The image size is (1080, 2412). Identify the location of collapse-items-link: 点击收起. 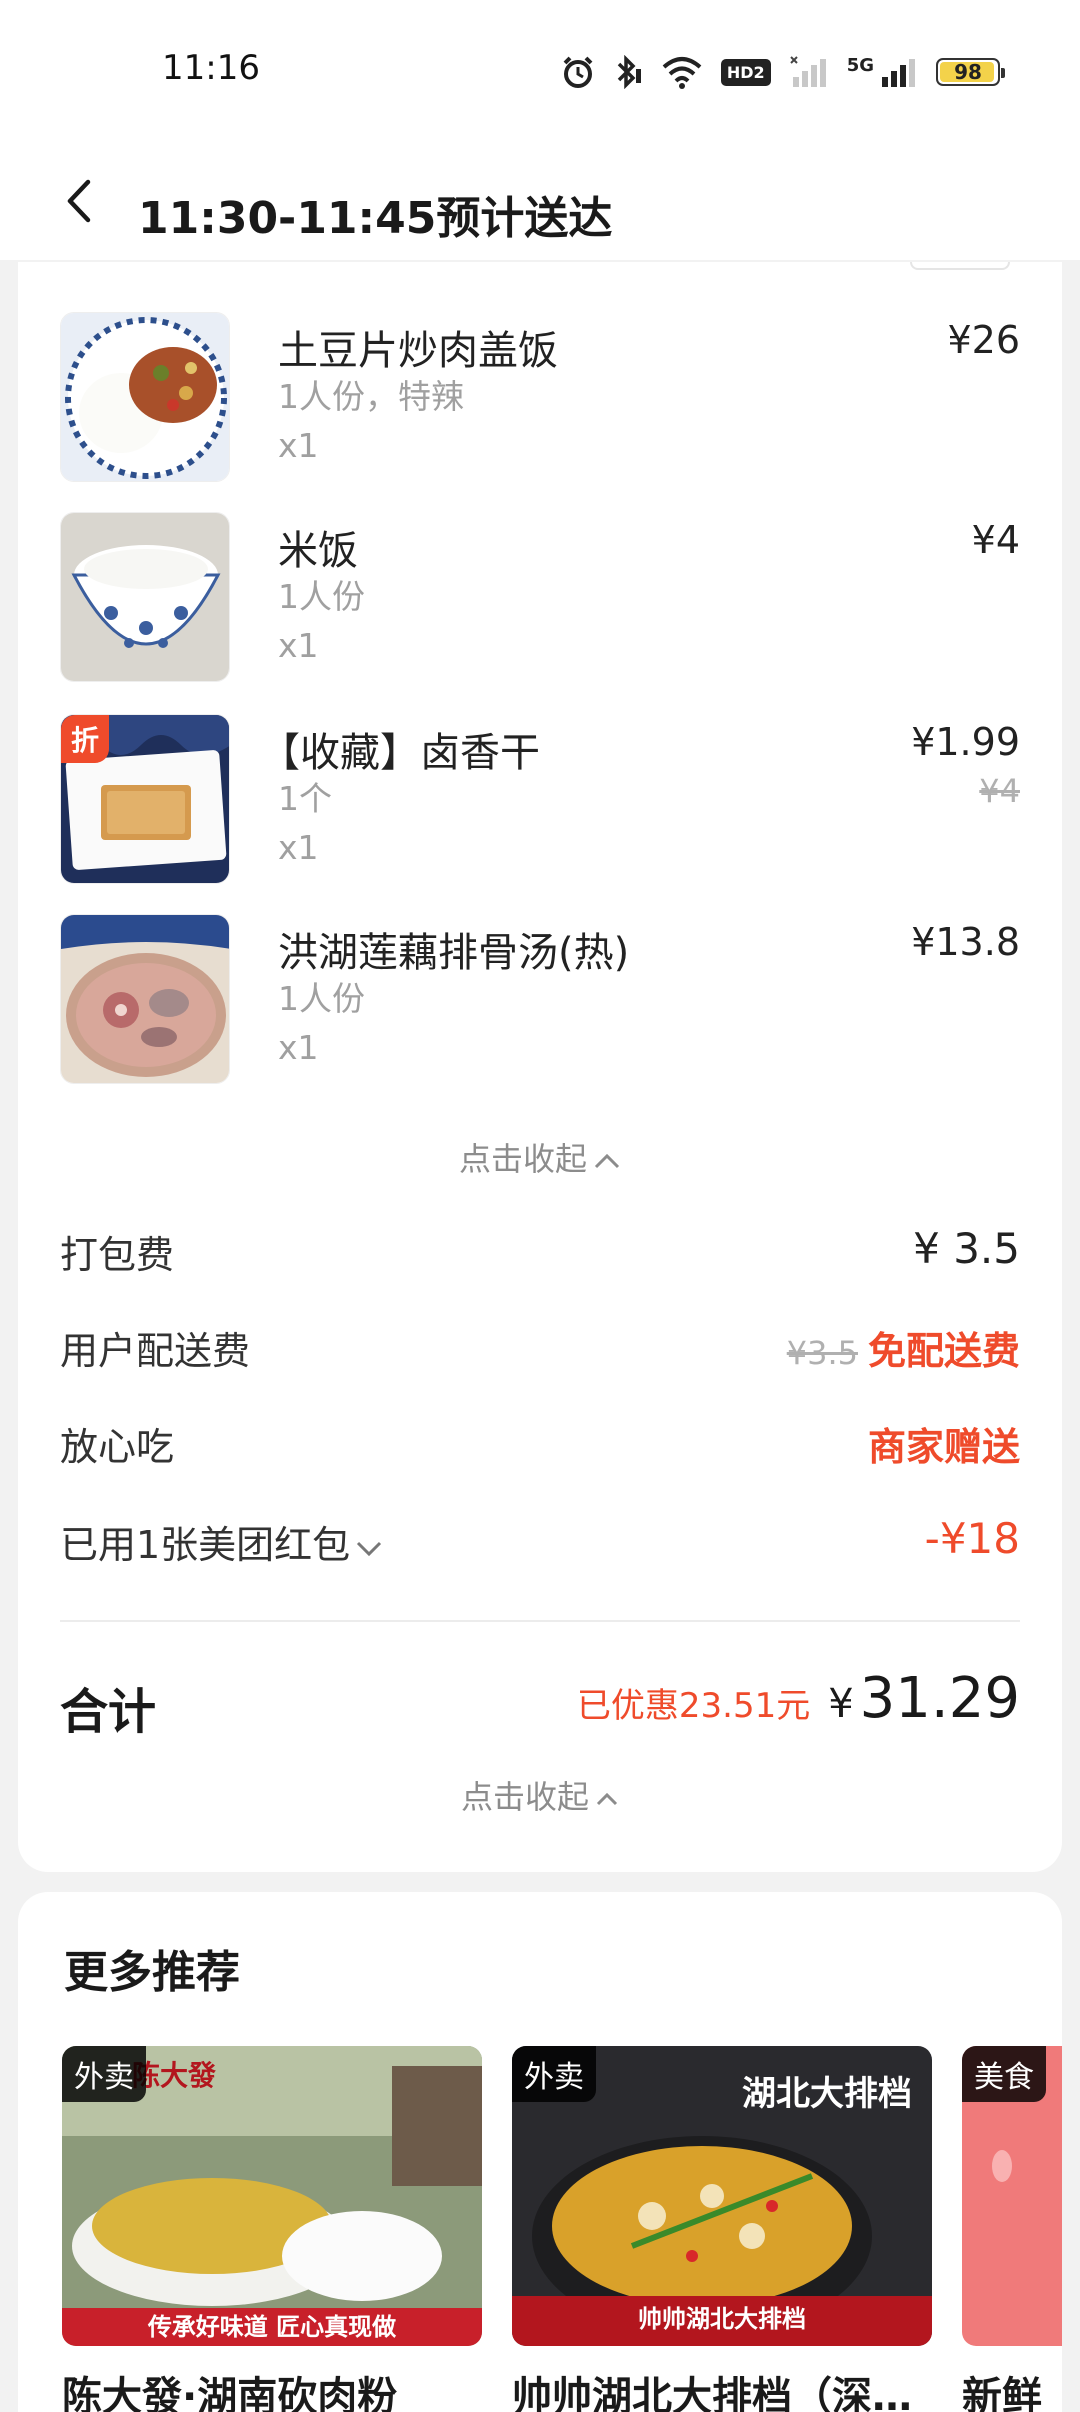
(540, 1157).